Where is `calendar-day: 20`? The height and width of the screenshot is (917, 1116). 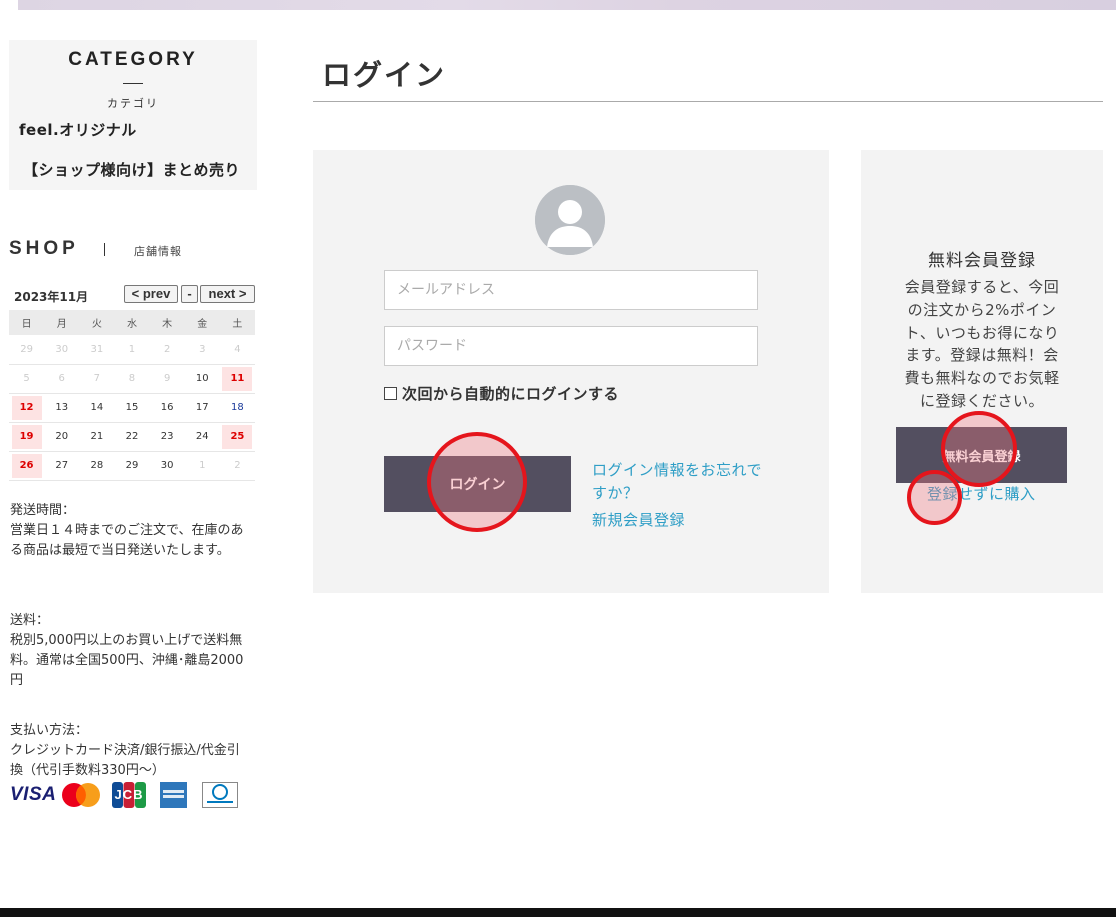 calendar-day: 20 is located at coordinates (62, 437).